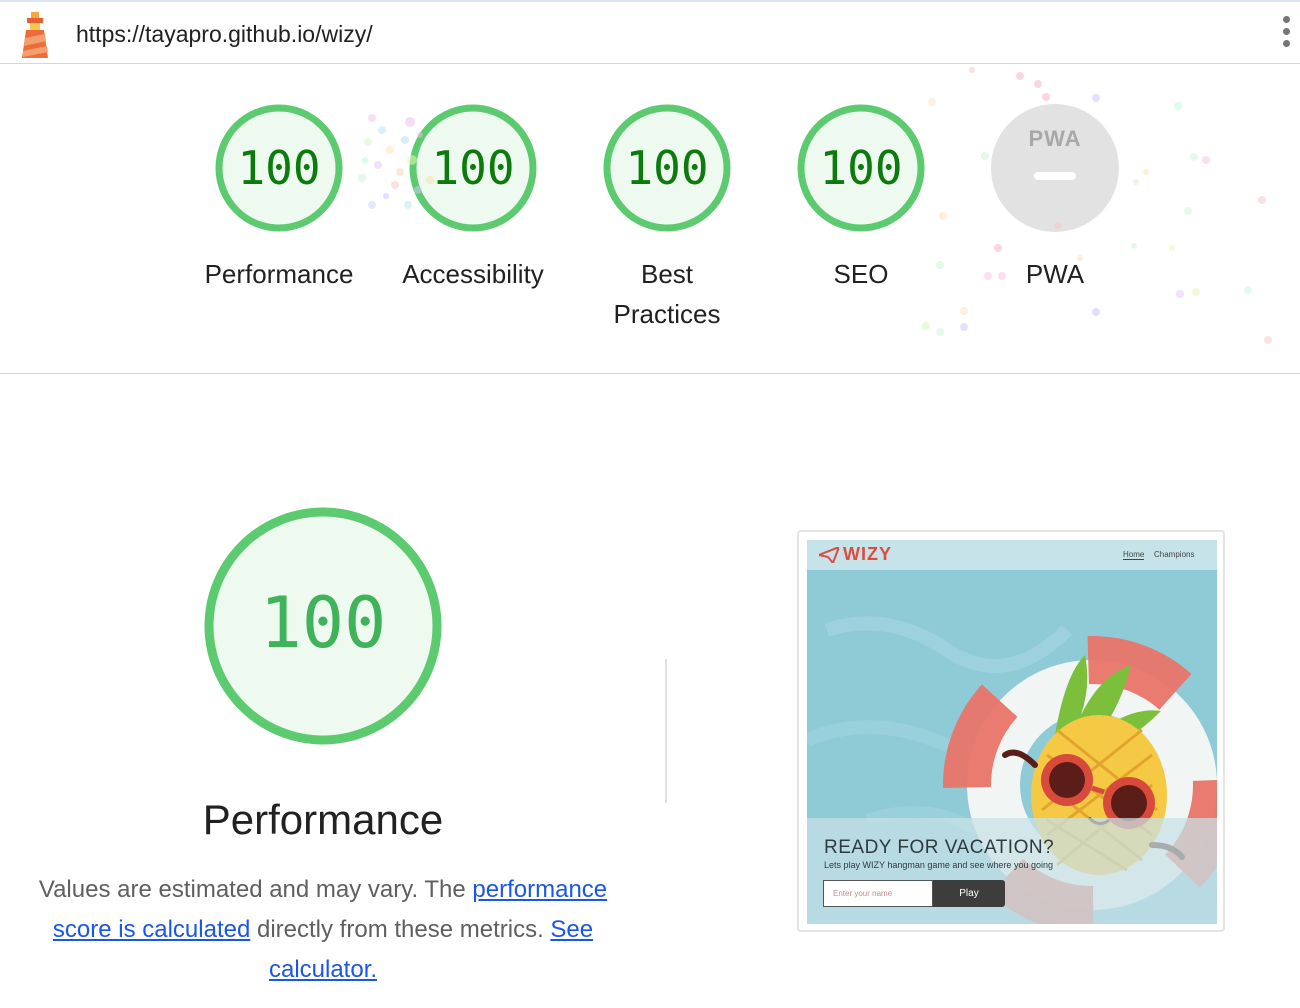  What do you see at coordinates (1055, 199) in the screenshot?
I see `gauge-pwa: PWA PWA` at bounding box center [1055, 199].